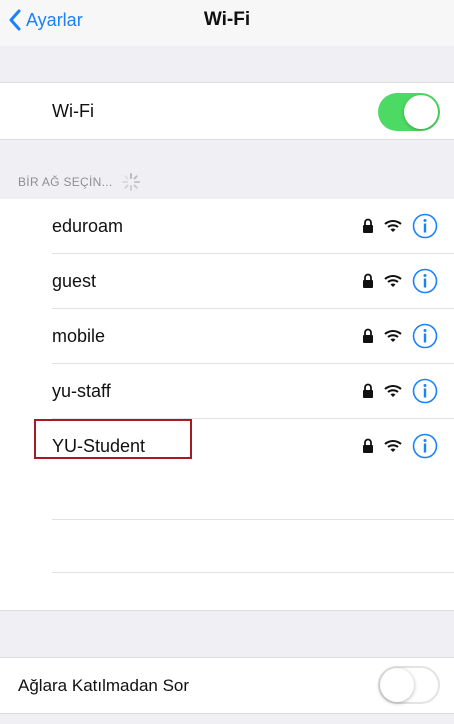  I want to click on network-row-eduroam: eduroam, so click(227, 226).